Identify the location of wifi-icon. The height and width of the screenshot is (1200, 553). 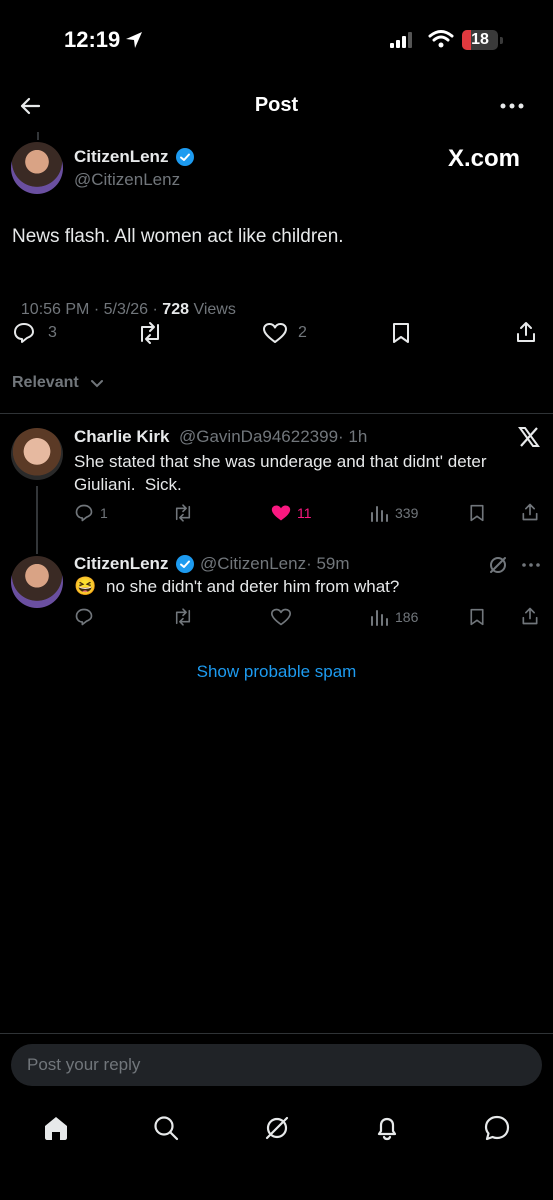
(441, 39).